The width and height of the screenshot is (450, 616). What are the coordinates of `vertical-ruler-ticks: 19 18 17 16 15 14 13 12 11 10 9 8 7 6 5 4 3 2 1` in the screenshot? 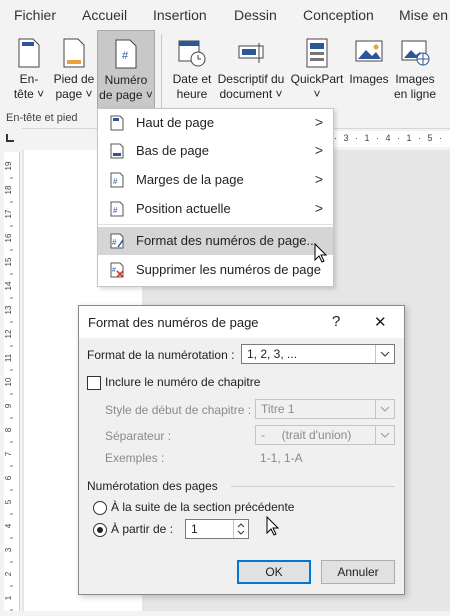 It's located at (8, 386).